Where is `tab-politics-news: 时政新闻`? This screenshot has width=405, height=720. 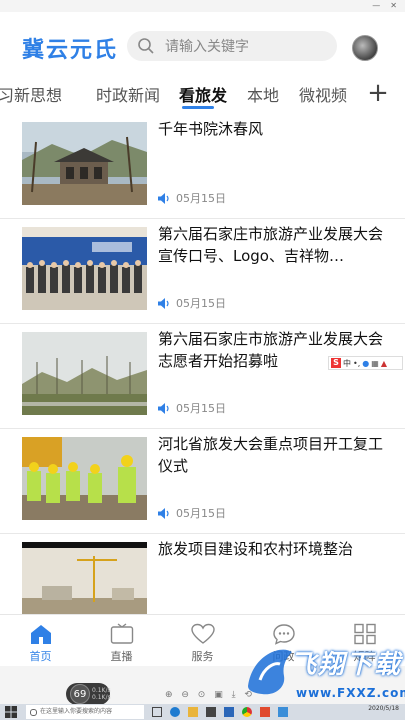
tab-politics-news: 时政新闻 is located at coordinates (128, 94).